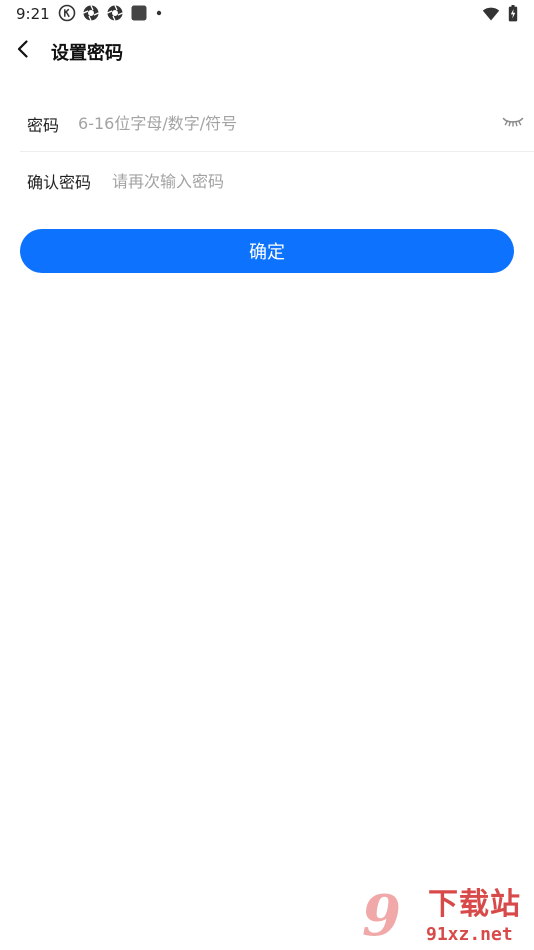 The width and height of the screenshot is (534, 950). I want to click on password-visibility-toggle, so click(513, 124).